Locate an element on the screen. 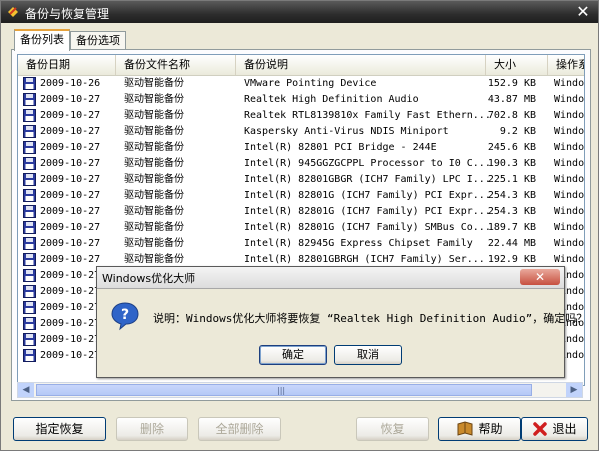 This screenshot has height=451, width=599. cell-size: 9.2 KB is located at coordinates (517, 131).